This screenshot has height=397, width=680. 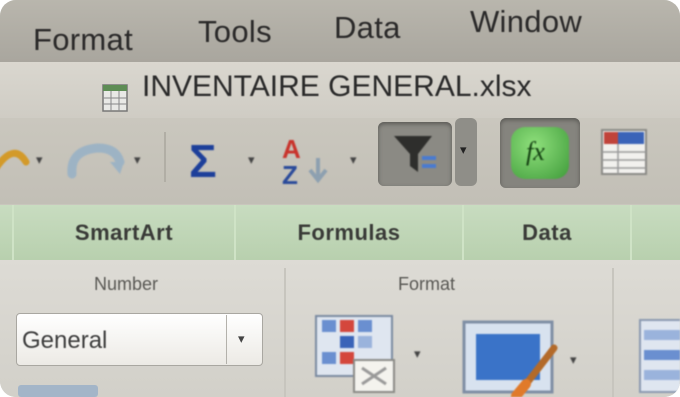 I want to click on cell-styles-icon, so click(x=512, y=357).